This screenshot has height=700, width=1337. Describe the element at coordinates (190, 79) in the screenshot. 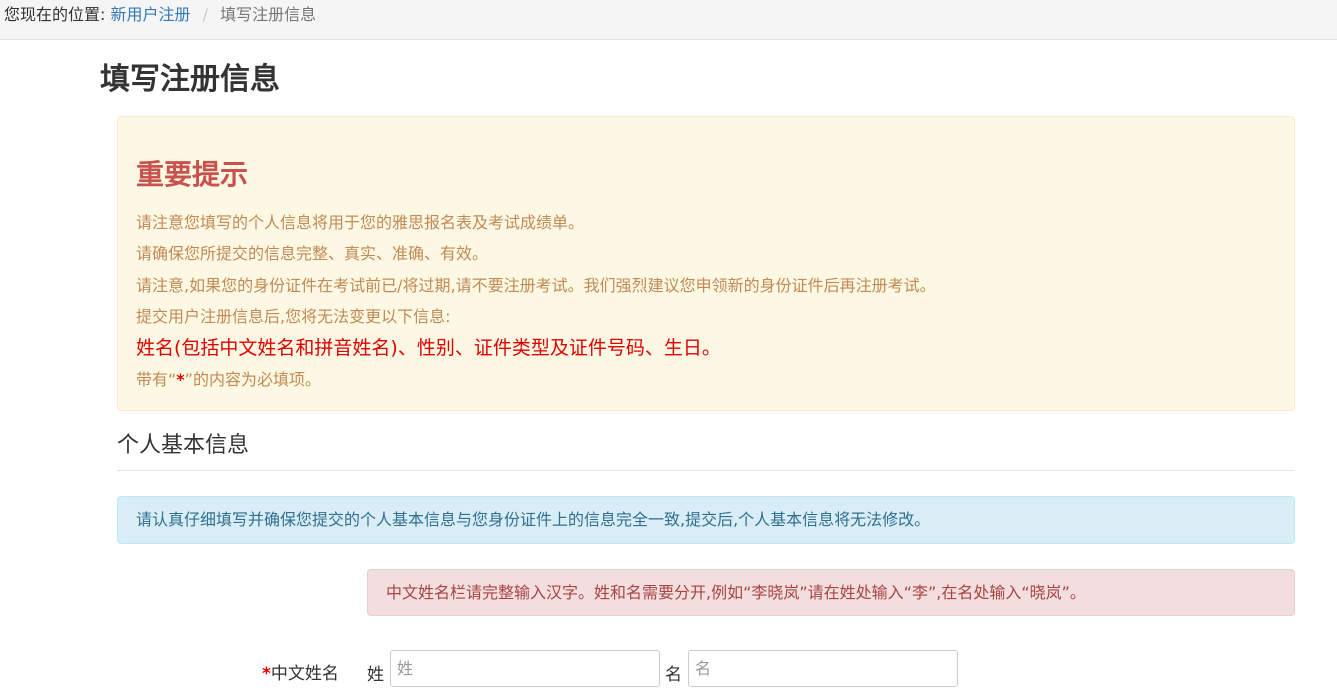

I see `page-title: 填写注册信息` at that location.